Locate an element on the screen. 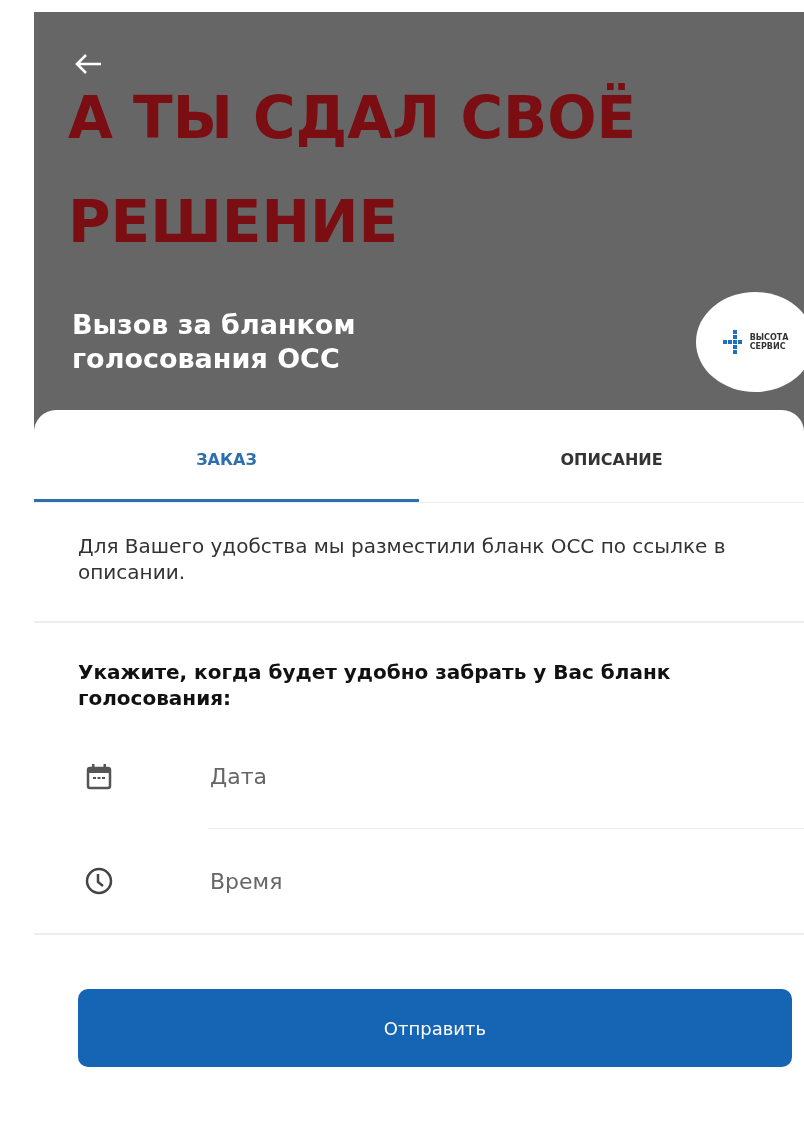 This screenshot has width=804, height=1133. banner-text: РЕШЕНИЕ is located at coordinates (234, 222).